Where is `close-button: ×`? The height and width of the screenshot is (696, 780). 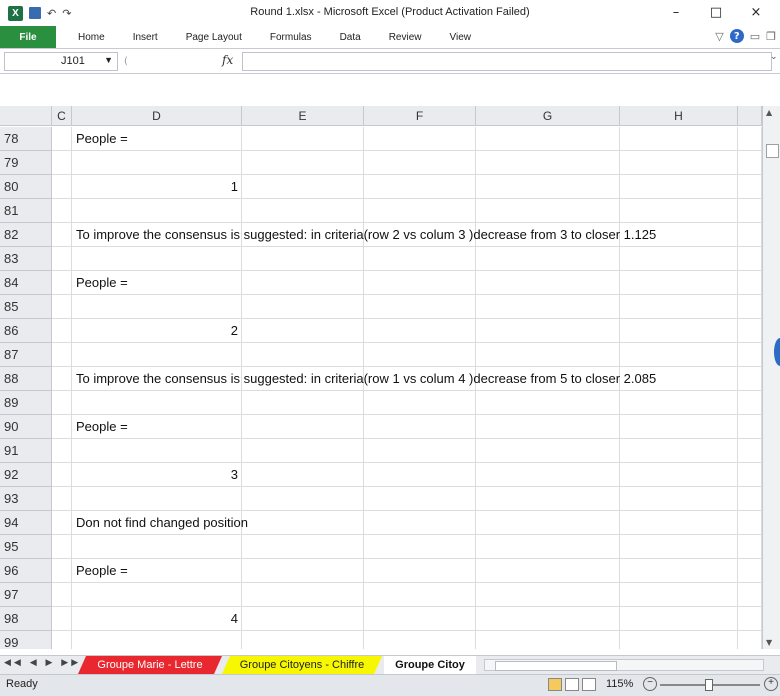
close-button: × is located at coordinates (756, 12).